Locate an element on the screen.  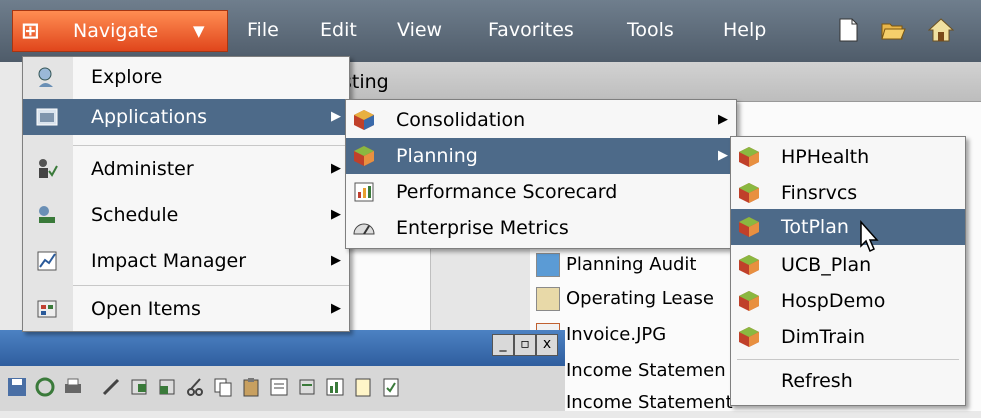
note-icon is located at coordinates (363, 387).